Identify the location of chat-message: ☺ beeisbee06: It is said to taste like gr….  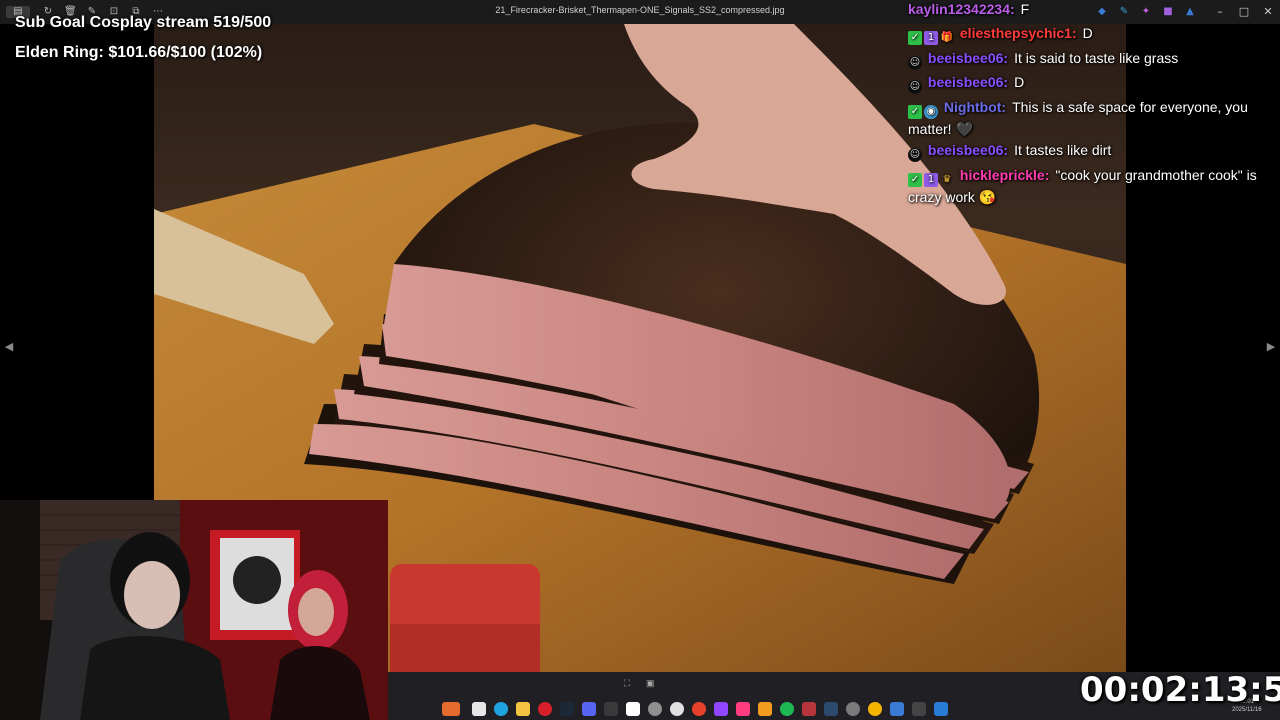
(1088, 59).